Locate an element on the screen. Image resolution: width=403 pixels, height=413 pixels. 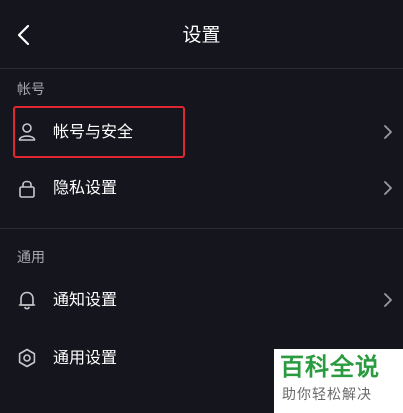
watermark-logo: 百科全说 助你轻松解决 is located at coordinates (338, 381).